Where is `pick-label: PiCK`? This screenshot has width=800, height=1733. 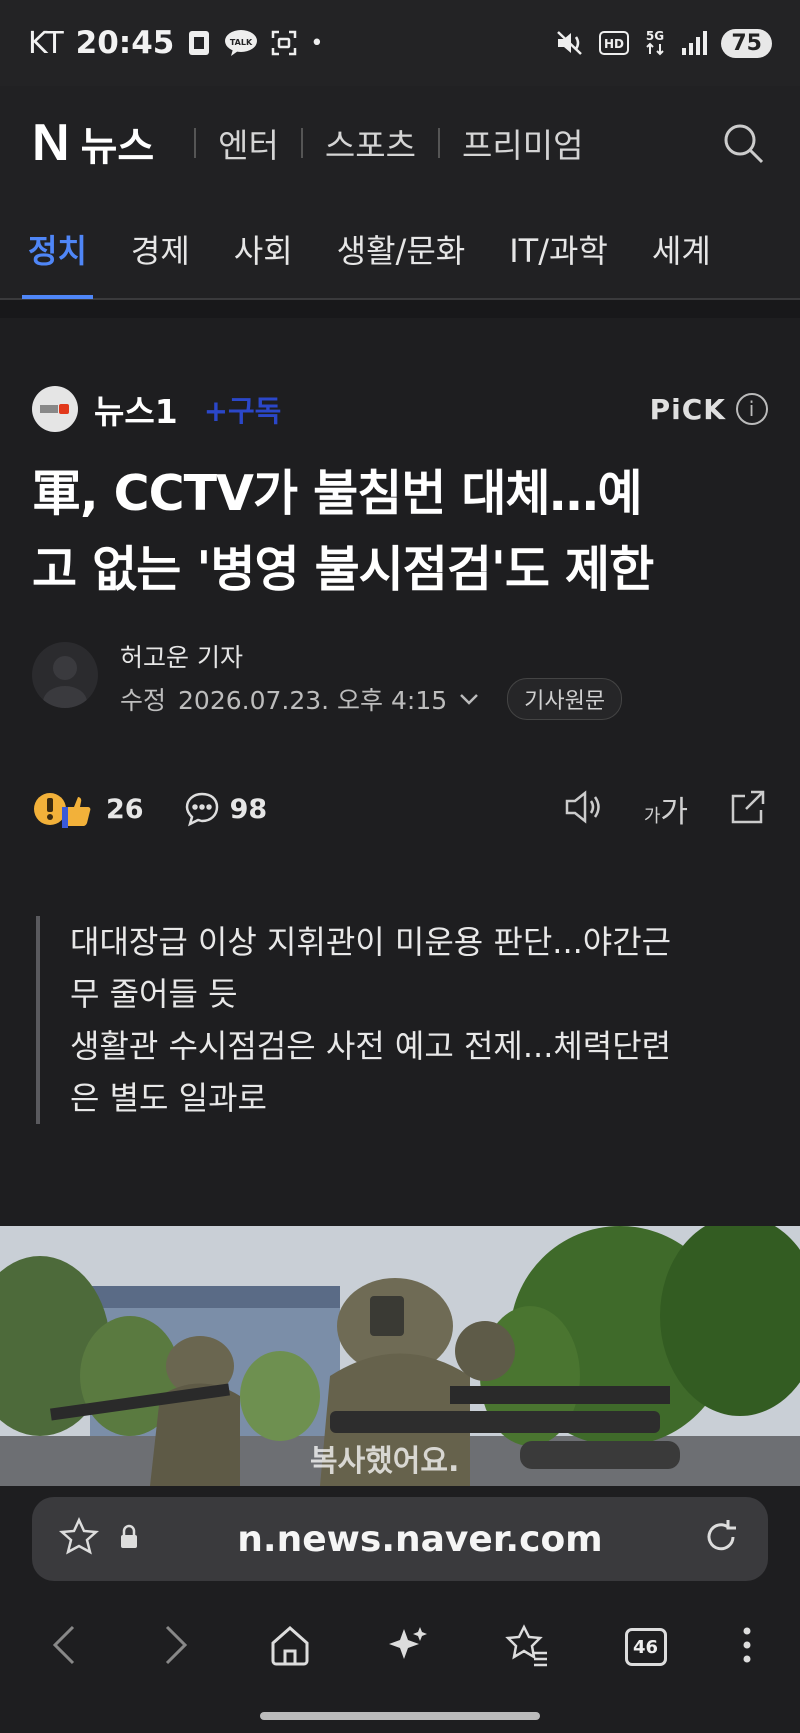
pick-label: PiCK is located at coordinates (687, 409).